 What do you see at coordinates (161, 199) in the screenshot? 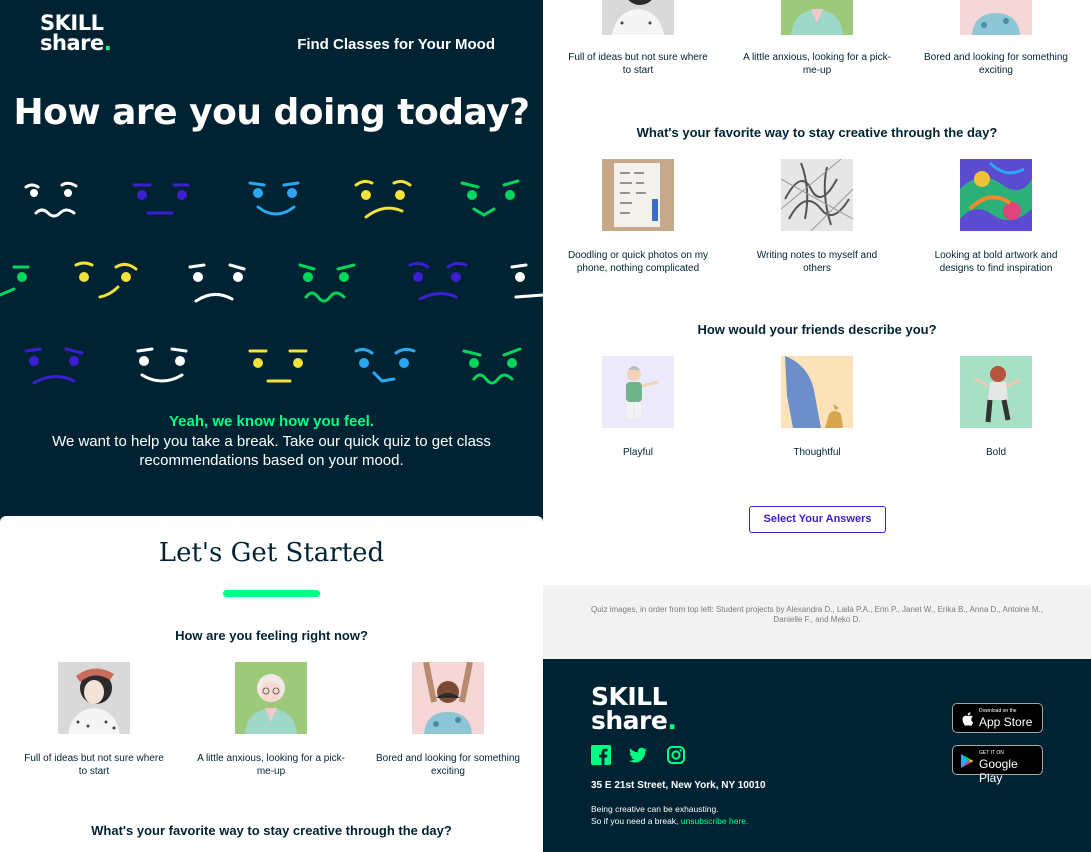
I see `face-flat-blue` at bounding box center [161, 199].